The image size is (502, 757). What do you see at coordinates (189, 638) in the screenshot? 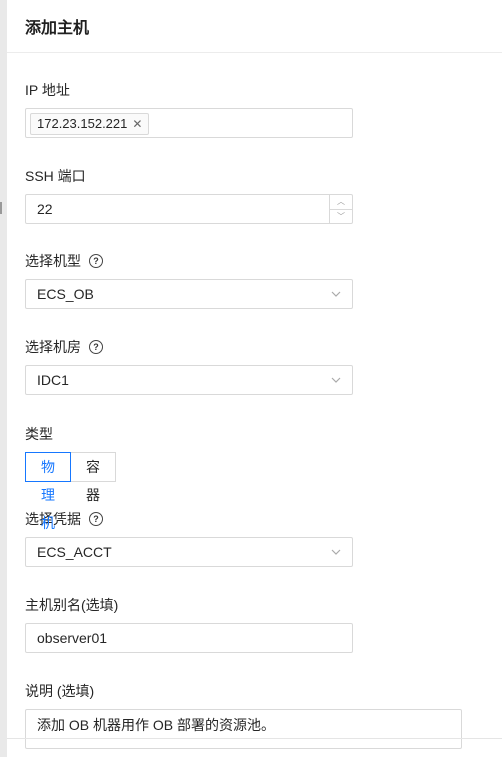
I see `alias-input: observer01` at bounding box center [189, 638].